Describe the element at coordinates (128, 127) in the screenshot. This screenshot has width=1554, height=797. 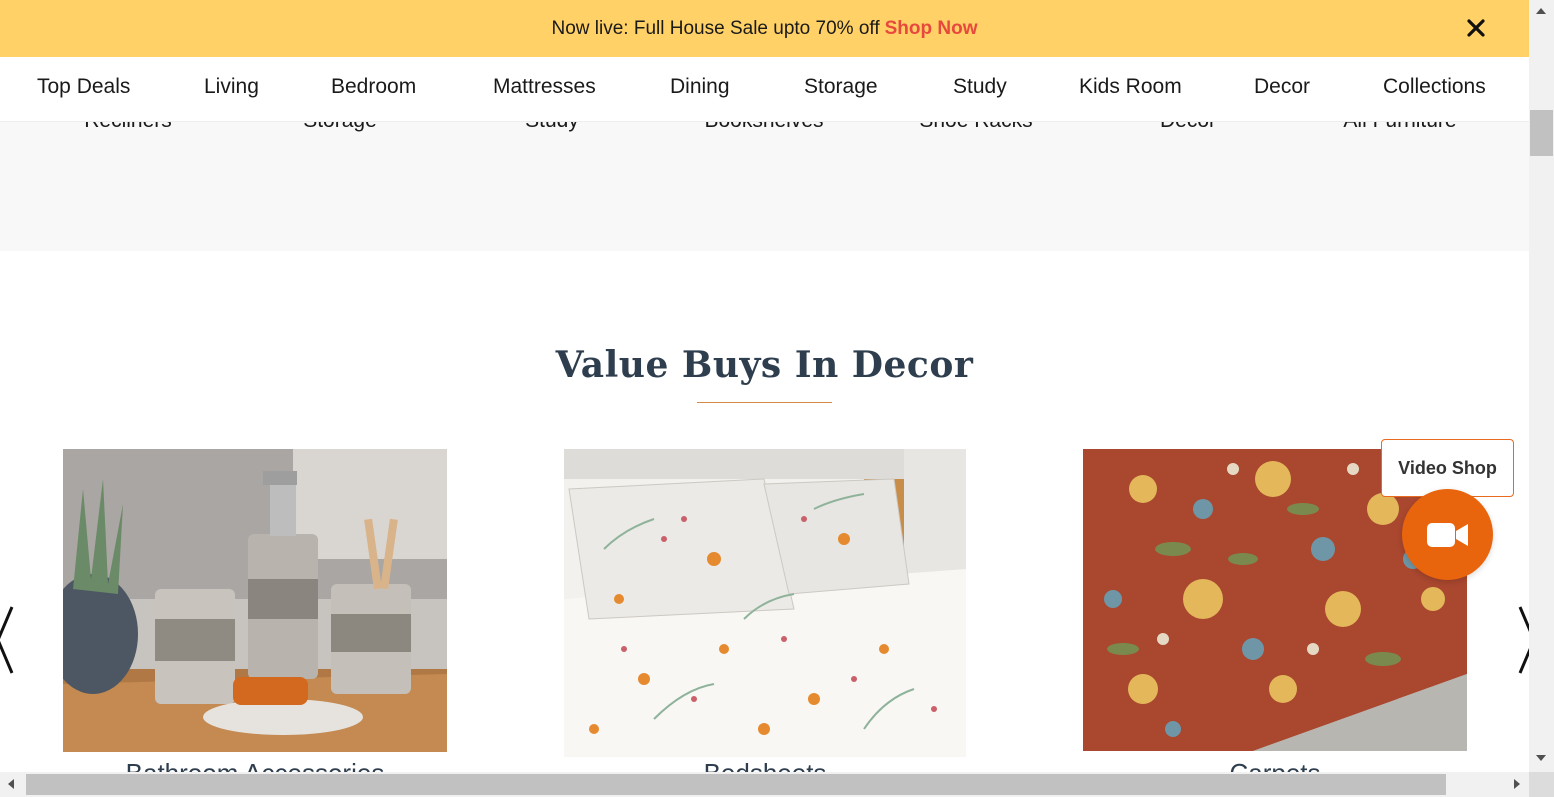
I see `subcategory-item-recliners: Recliners` at that location.